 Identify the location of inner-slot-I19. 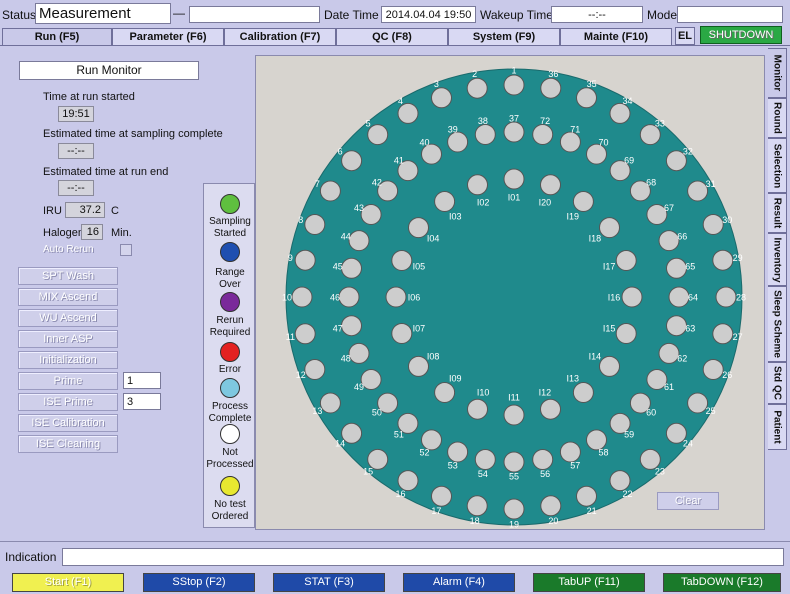
(583, 201).